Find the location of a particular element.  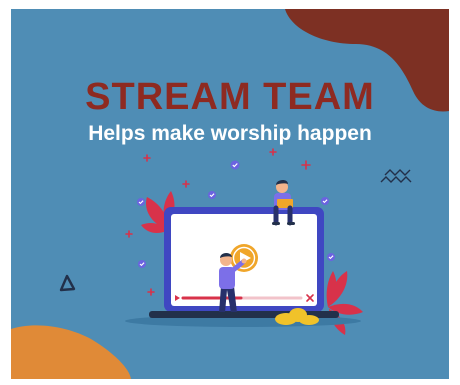

zigzag-icon is located at coordinates (396, 176).